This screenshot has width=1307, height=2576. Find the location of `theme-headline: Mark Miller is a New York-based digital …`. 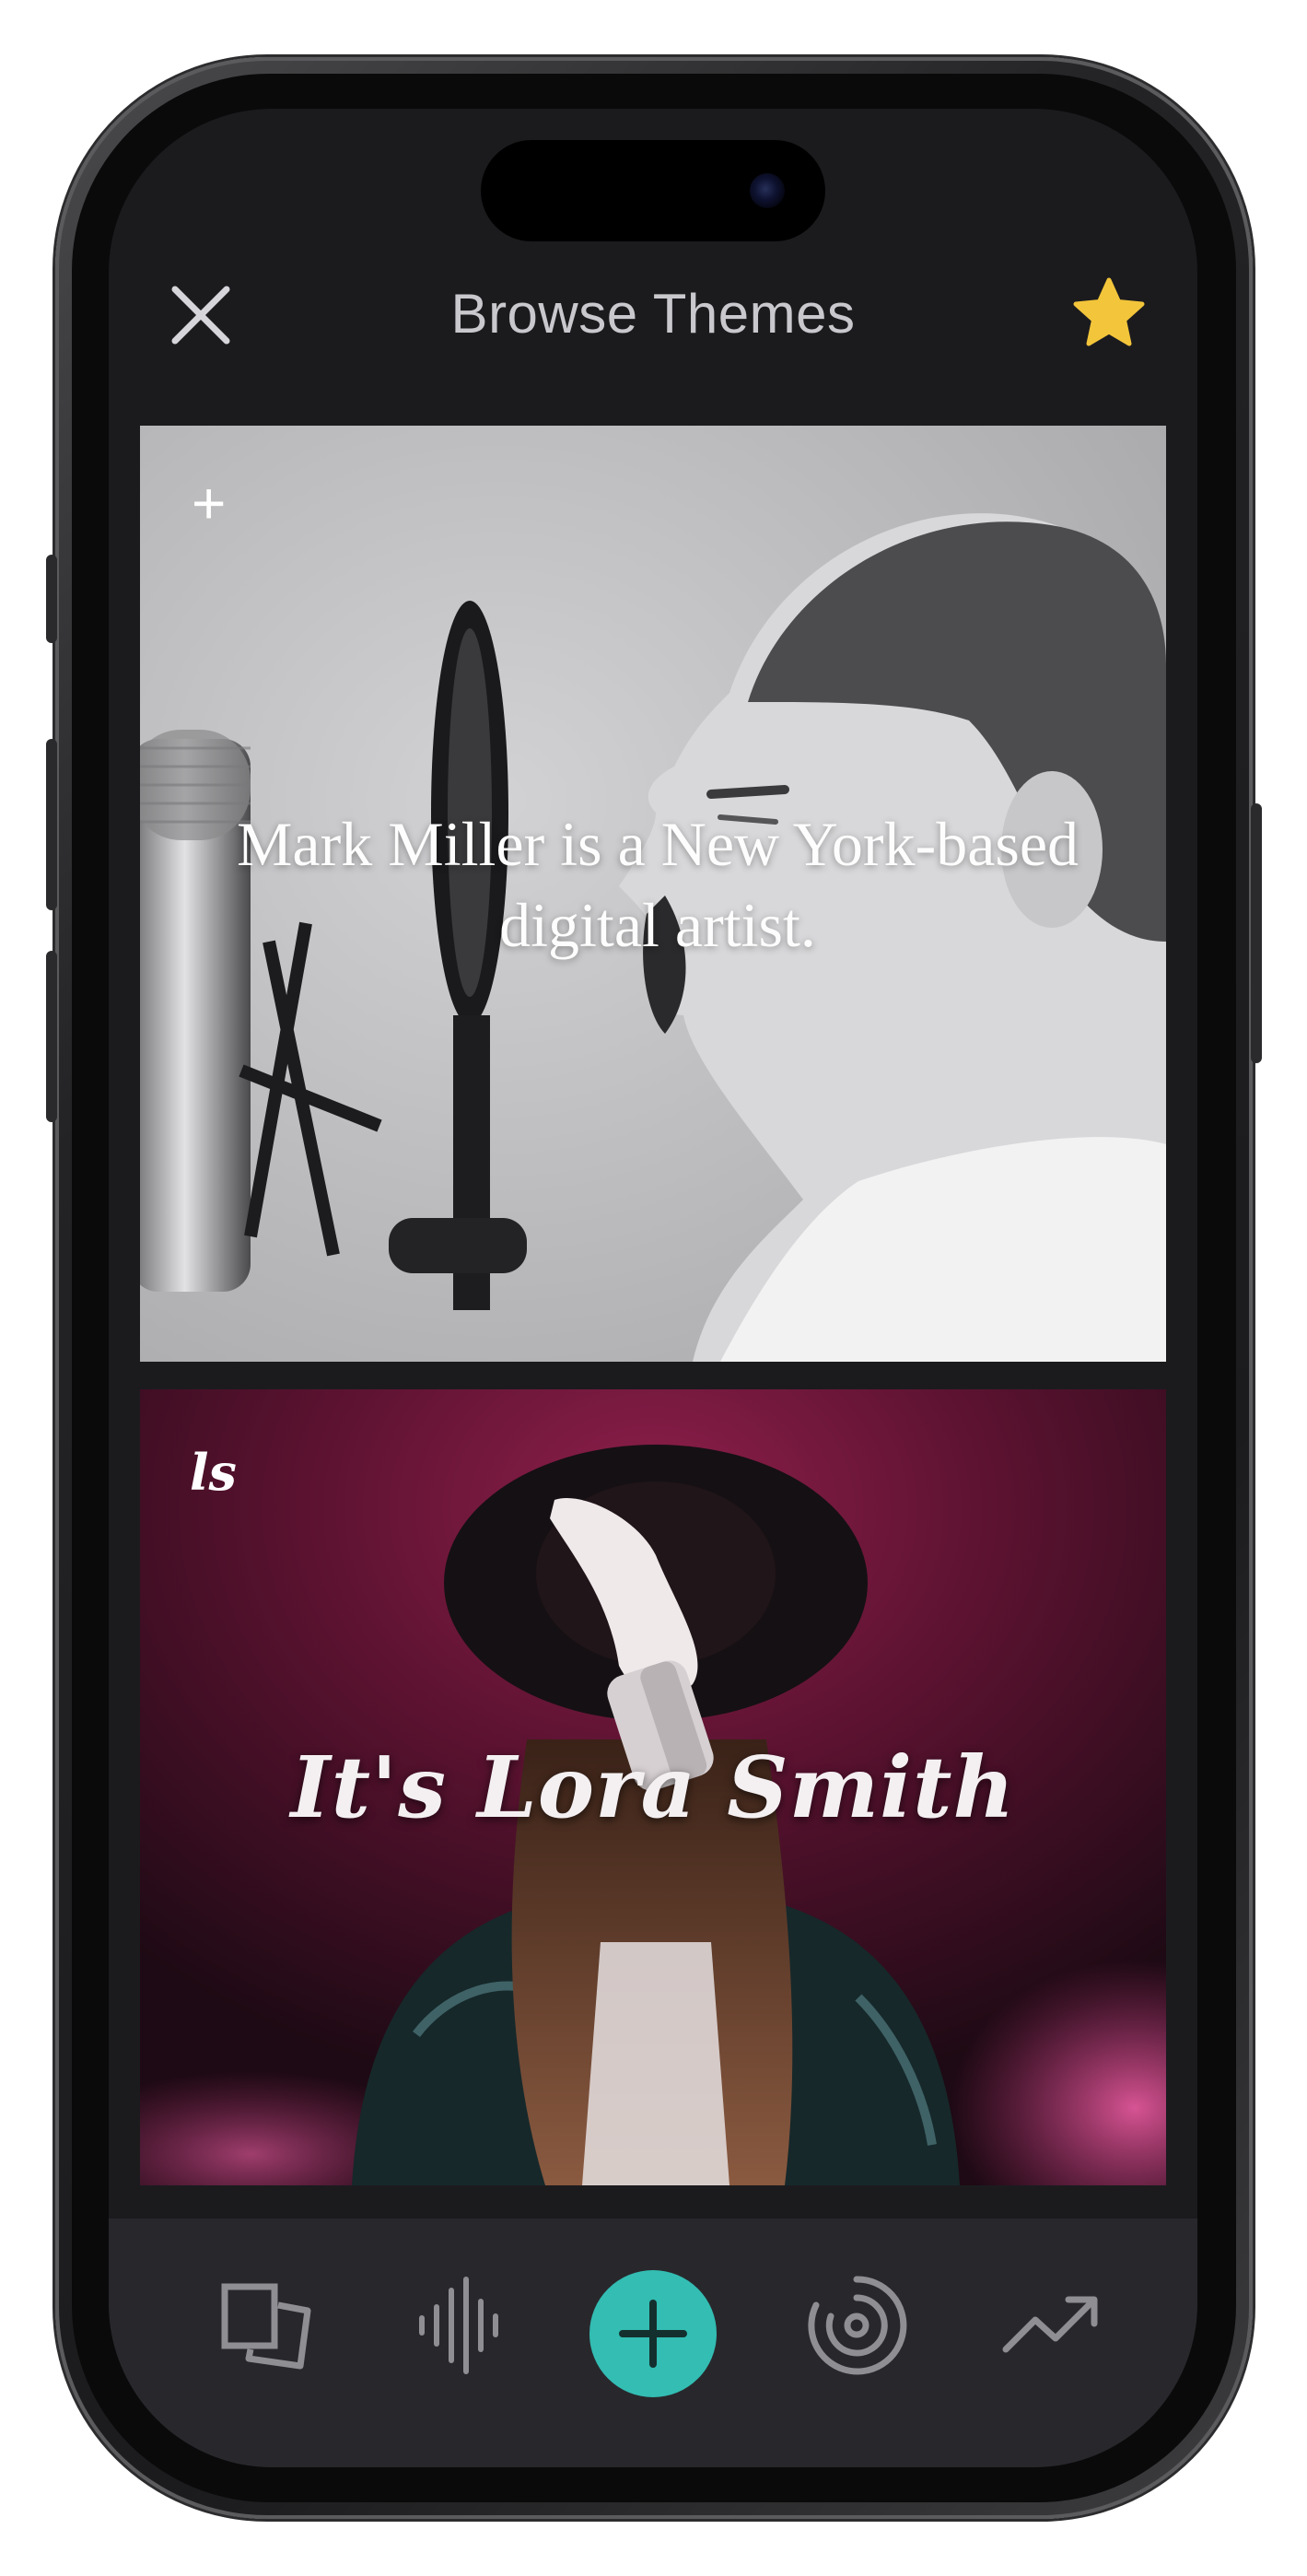

theme-headline: Mark Miller is a New York-based digital … is located at coordinates (658, 885).